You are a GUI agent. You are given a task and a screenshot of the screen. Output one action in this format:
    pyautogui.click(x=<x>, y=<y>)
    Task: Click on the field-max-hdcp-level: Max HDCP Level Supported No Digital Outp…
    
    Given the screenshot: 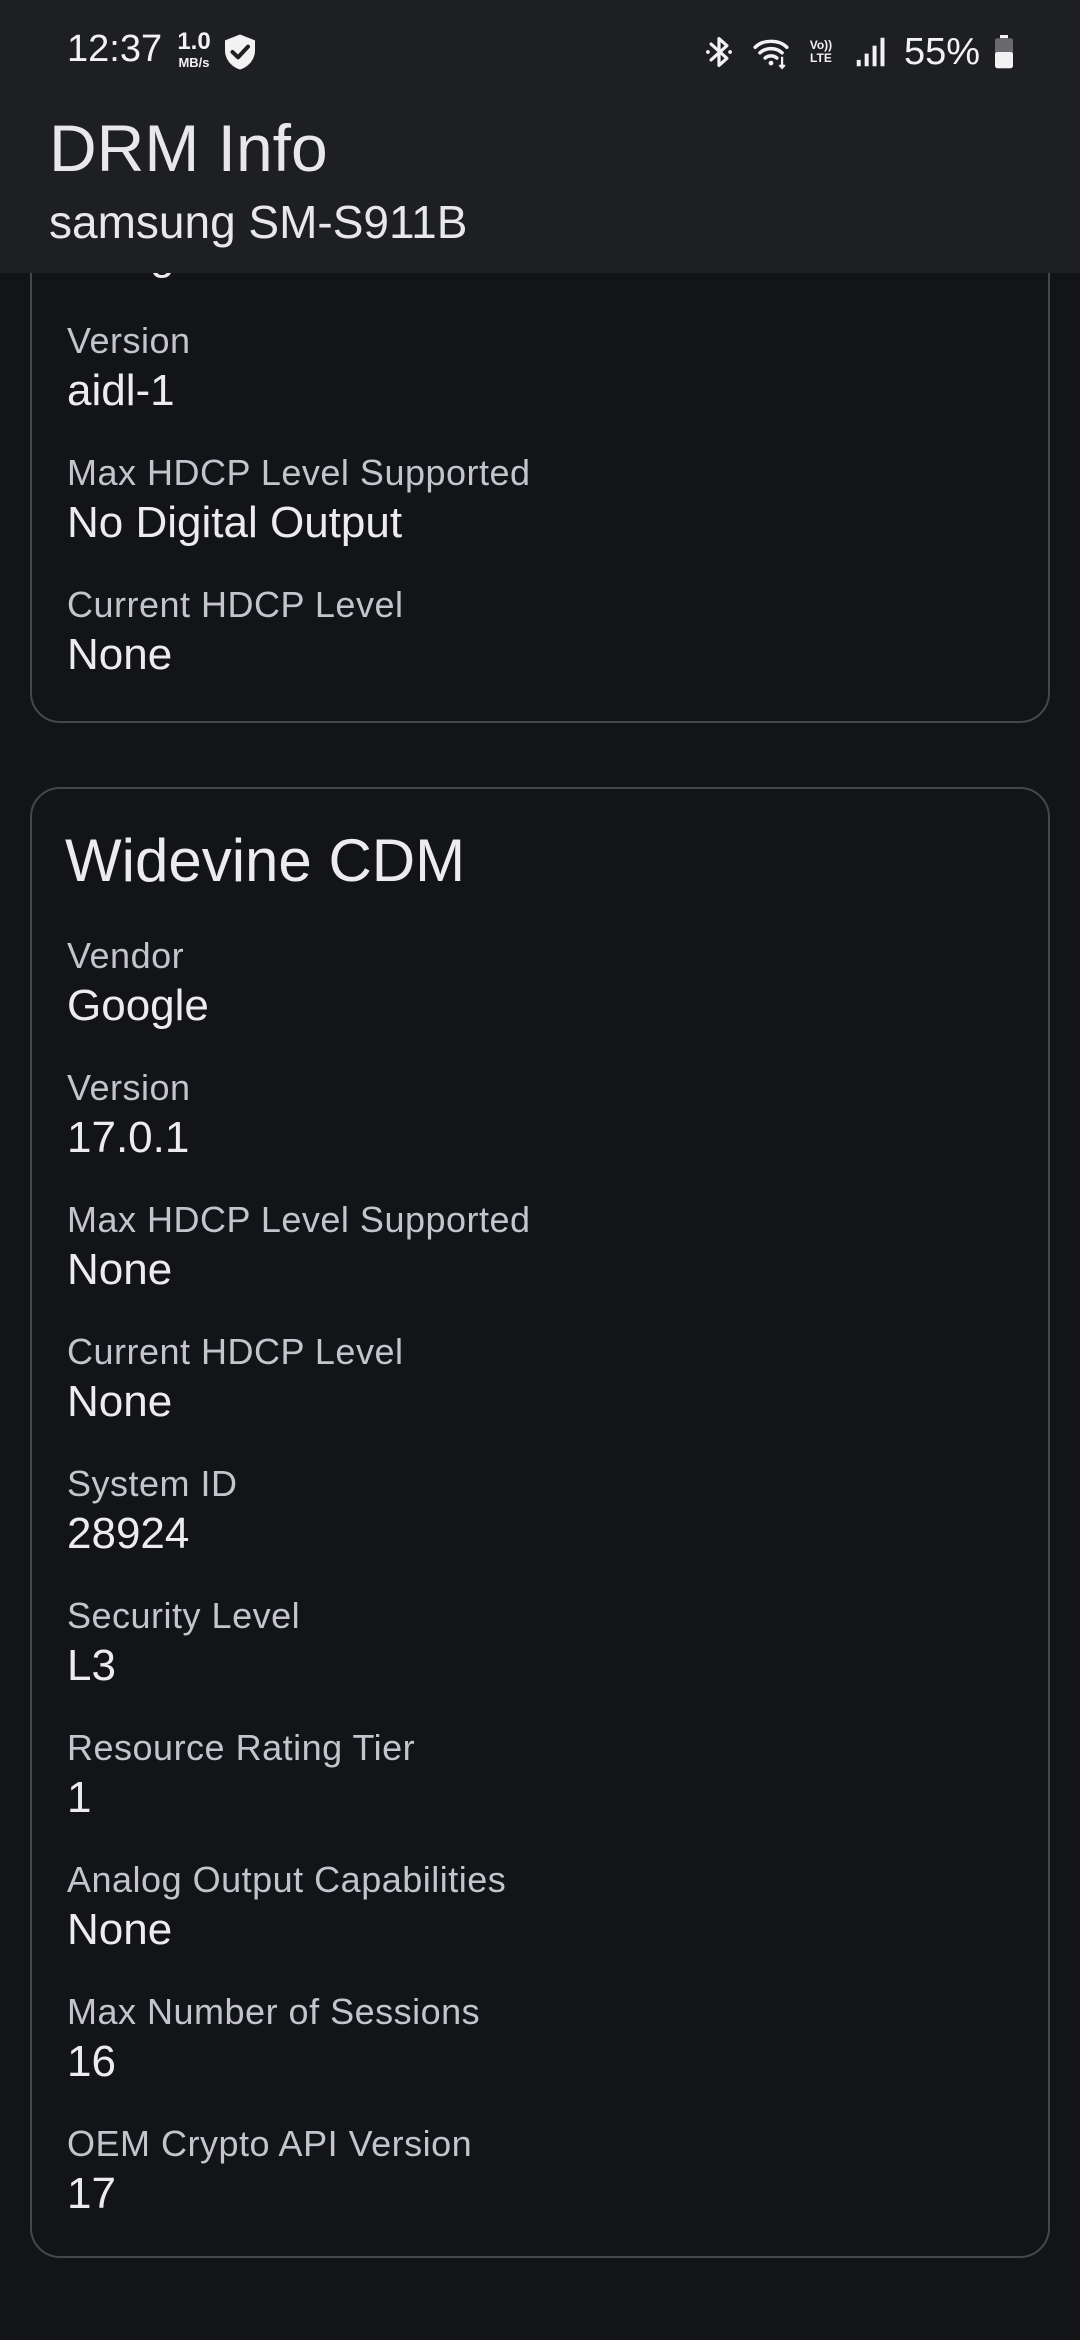 What is the action you would take?
    pyautogui.click(x=299, y=501)
    